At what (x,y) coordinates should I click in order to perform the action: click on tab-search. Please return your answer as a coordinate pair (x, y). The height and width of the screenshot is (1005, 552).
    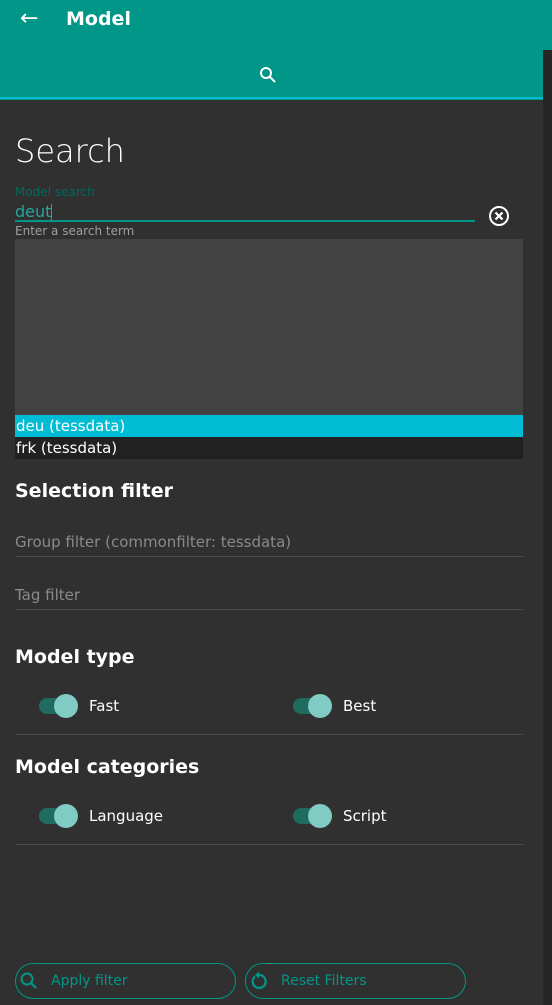
    Looking at the image, I should click on (271, 75).